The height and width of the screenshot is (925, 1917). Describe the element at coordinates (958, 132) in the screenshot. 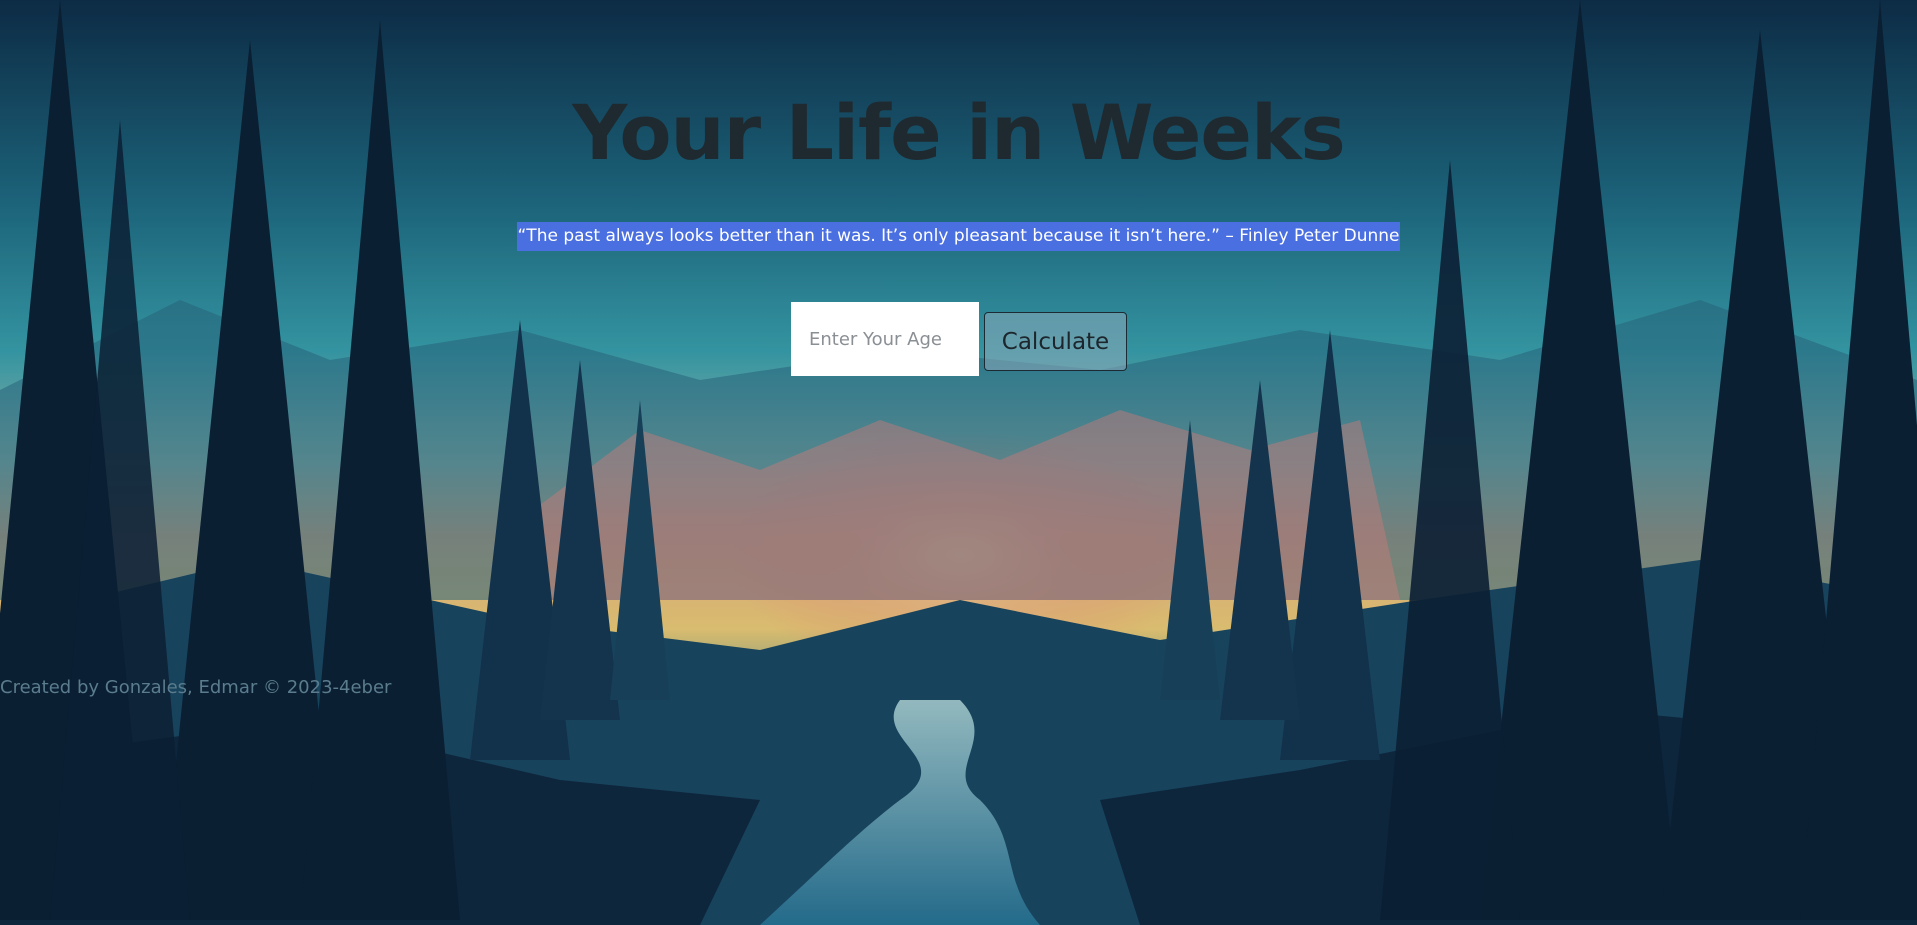

I see `page-title: Your Life in Weeks` at that location.